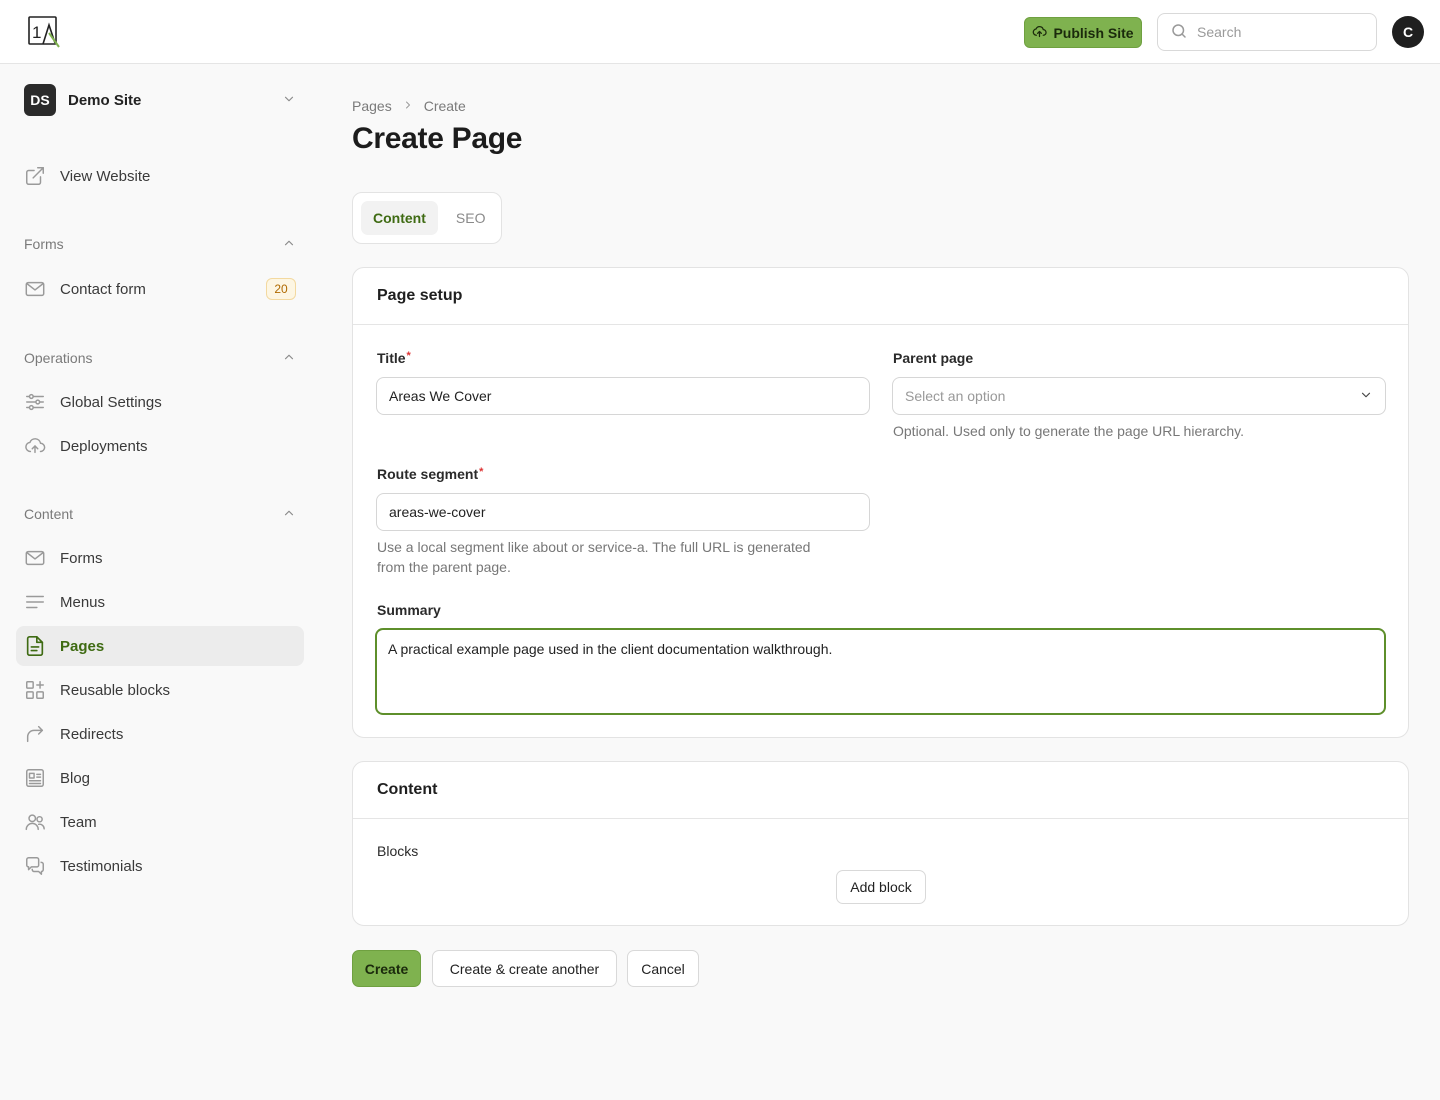 This screenshot has width=1440, height=1100. Describe the element at coordinates (111, 402) in the screenshot. I see `sidebar-item-label: Global Settings` at that location.